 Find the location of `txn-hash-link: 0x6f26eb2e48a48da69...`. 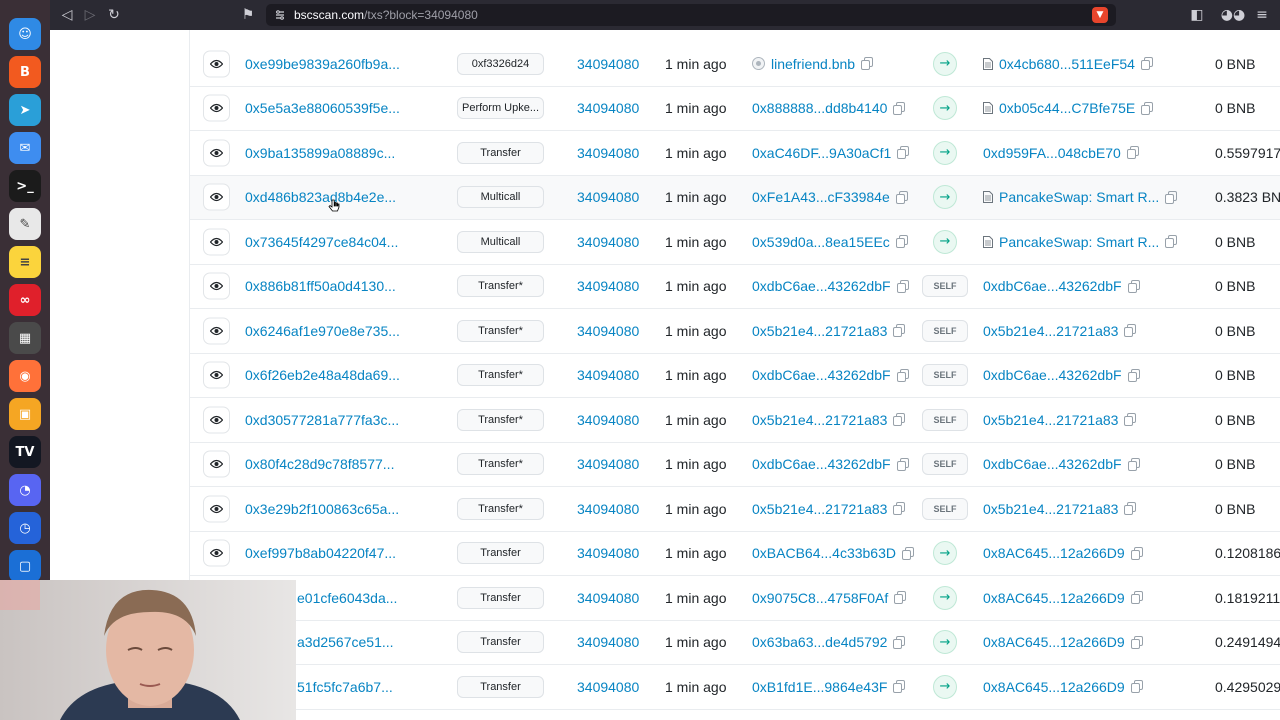

txn-hash-link: 0x6f26eb2e48a48da69... is located at coordinates (322, 375).